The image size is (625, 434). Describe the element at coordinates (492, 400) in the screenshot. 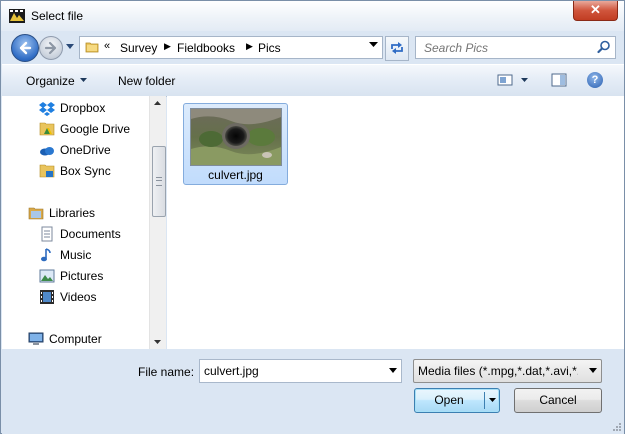

I see `open-options-dropdown-icon` at that location.